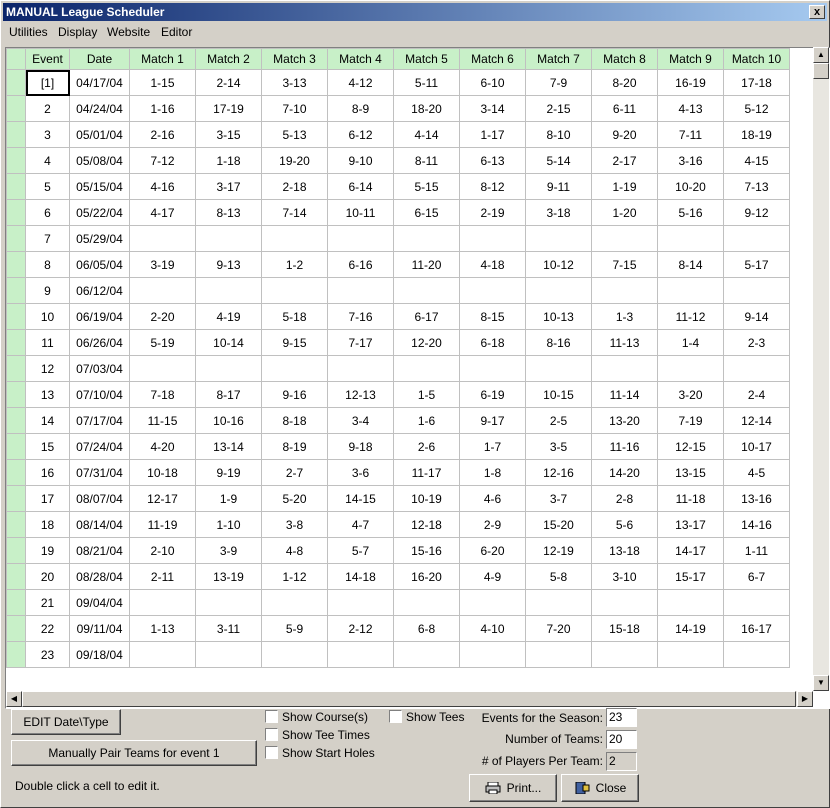 This screenshot has height=808, width=830. I want to click on event-cell: 4, so click(47, 160).